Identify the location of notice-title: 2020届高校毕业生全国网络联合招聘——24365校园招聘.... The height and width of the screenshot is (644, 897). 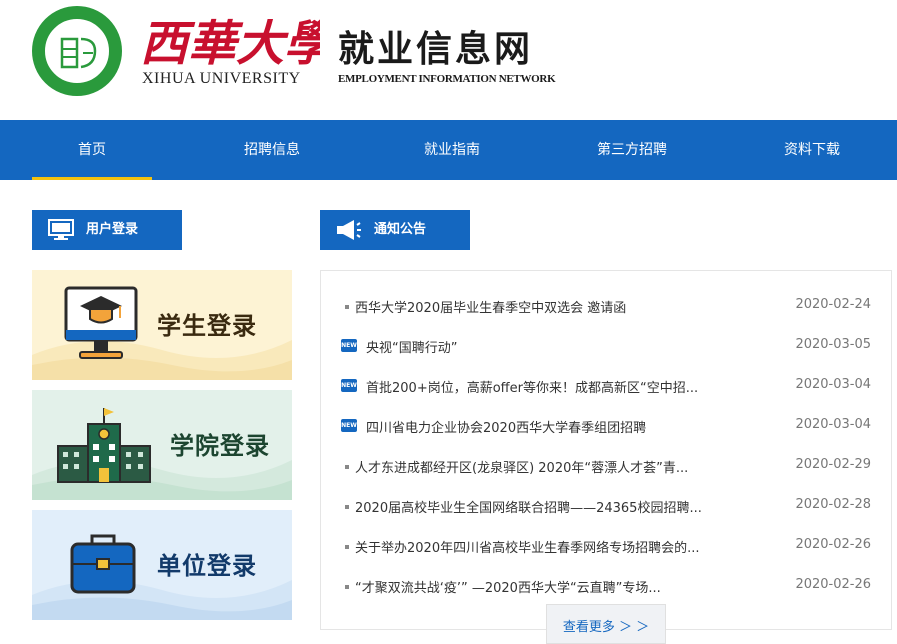
(545, 506).